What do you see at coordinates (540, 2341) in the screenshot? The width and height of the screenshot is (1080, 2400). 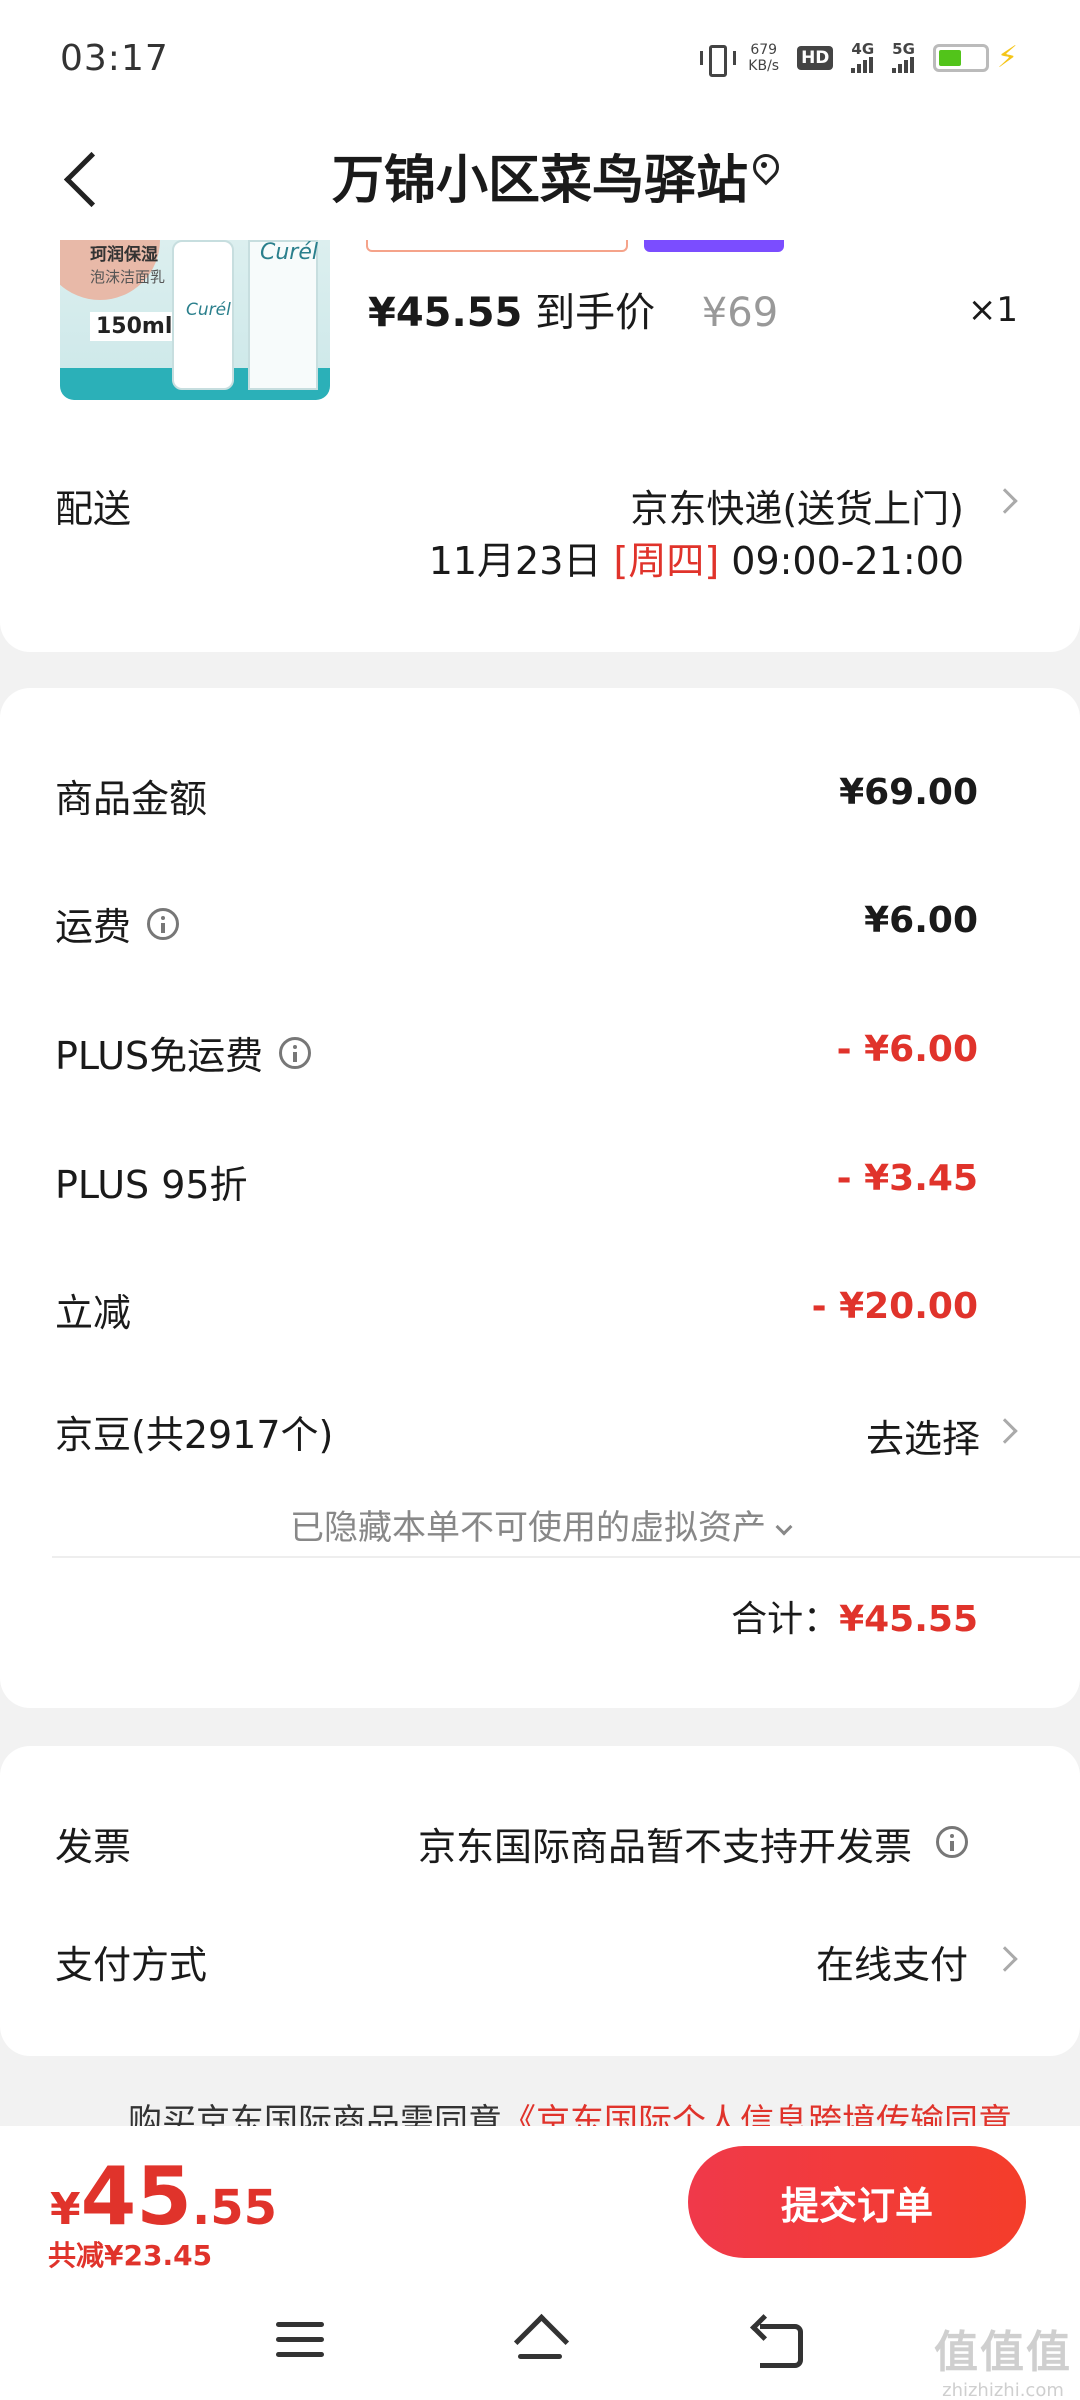 I see `home-icon` at bounding box center [540, 2341].